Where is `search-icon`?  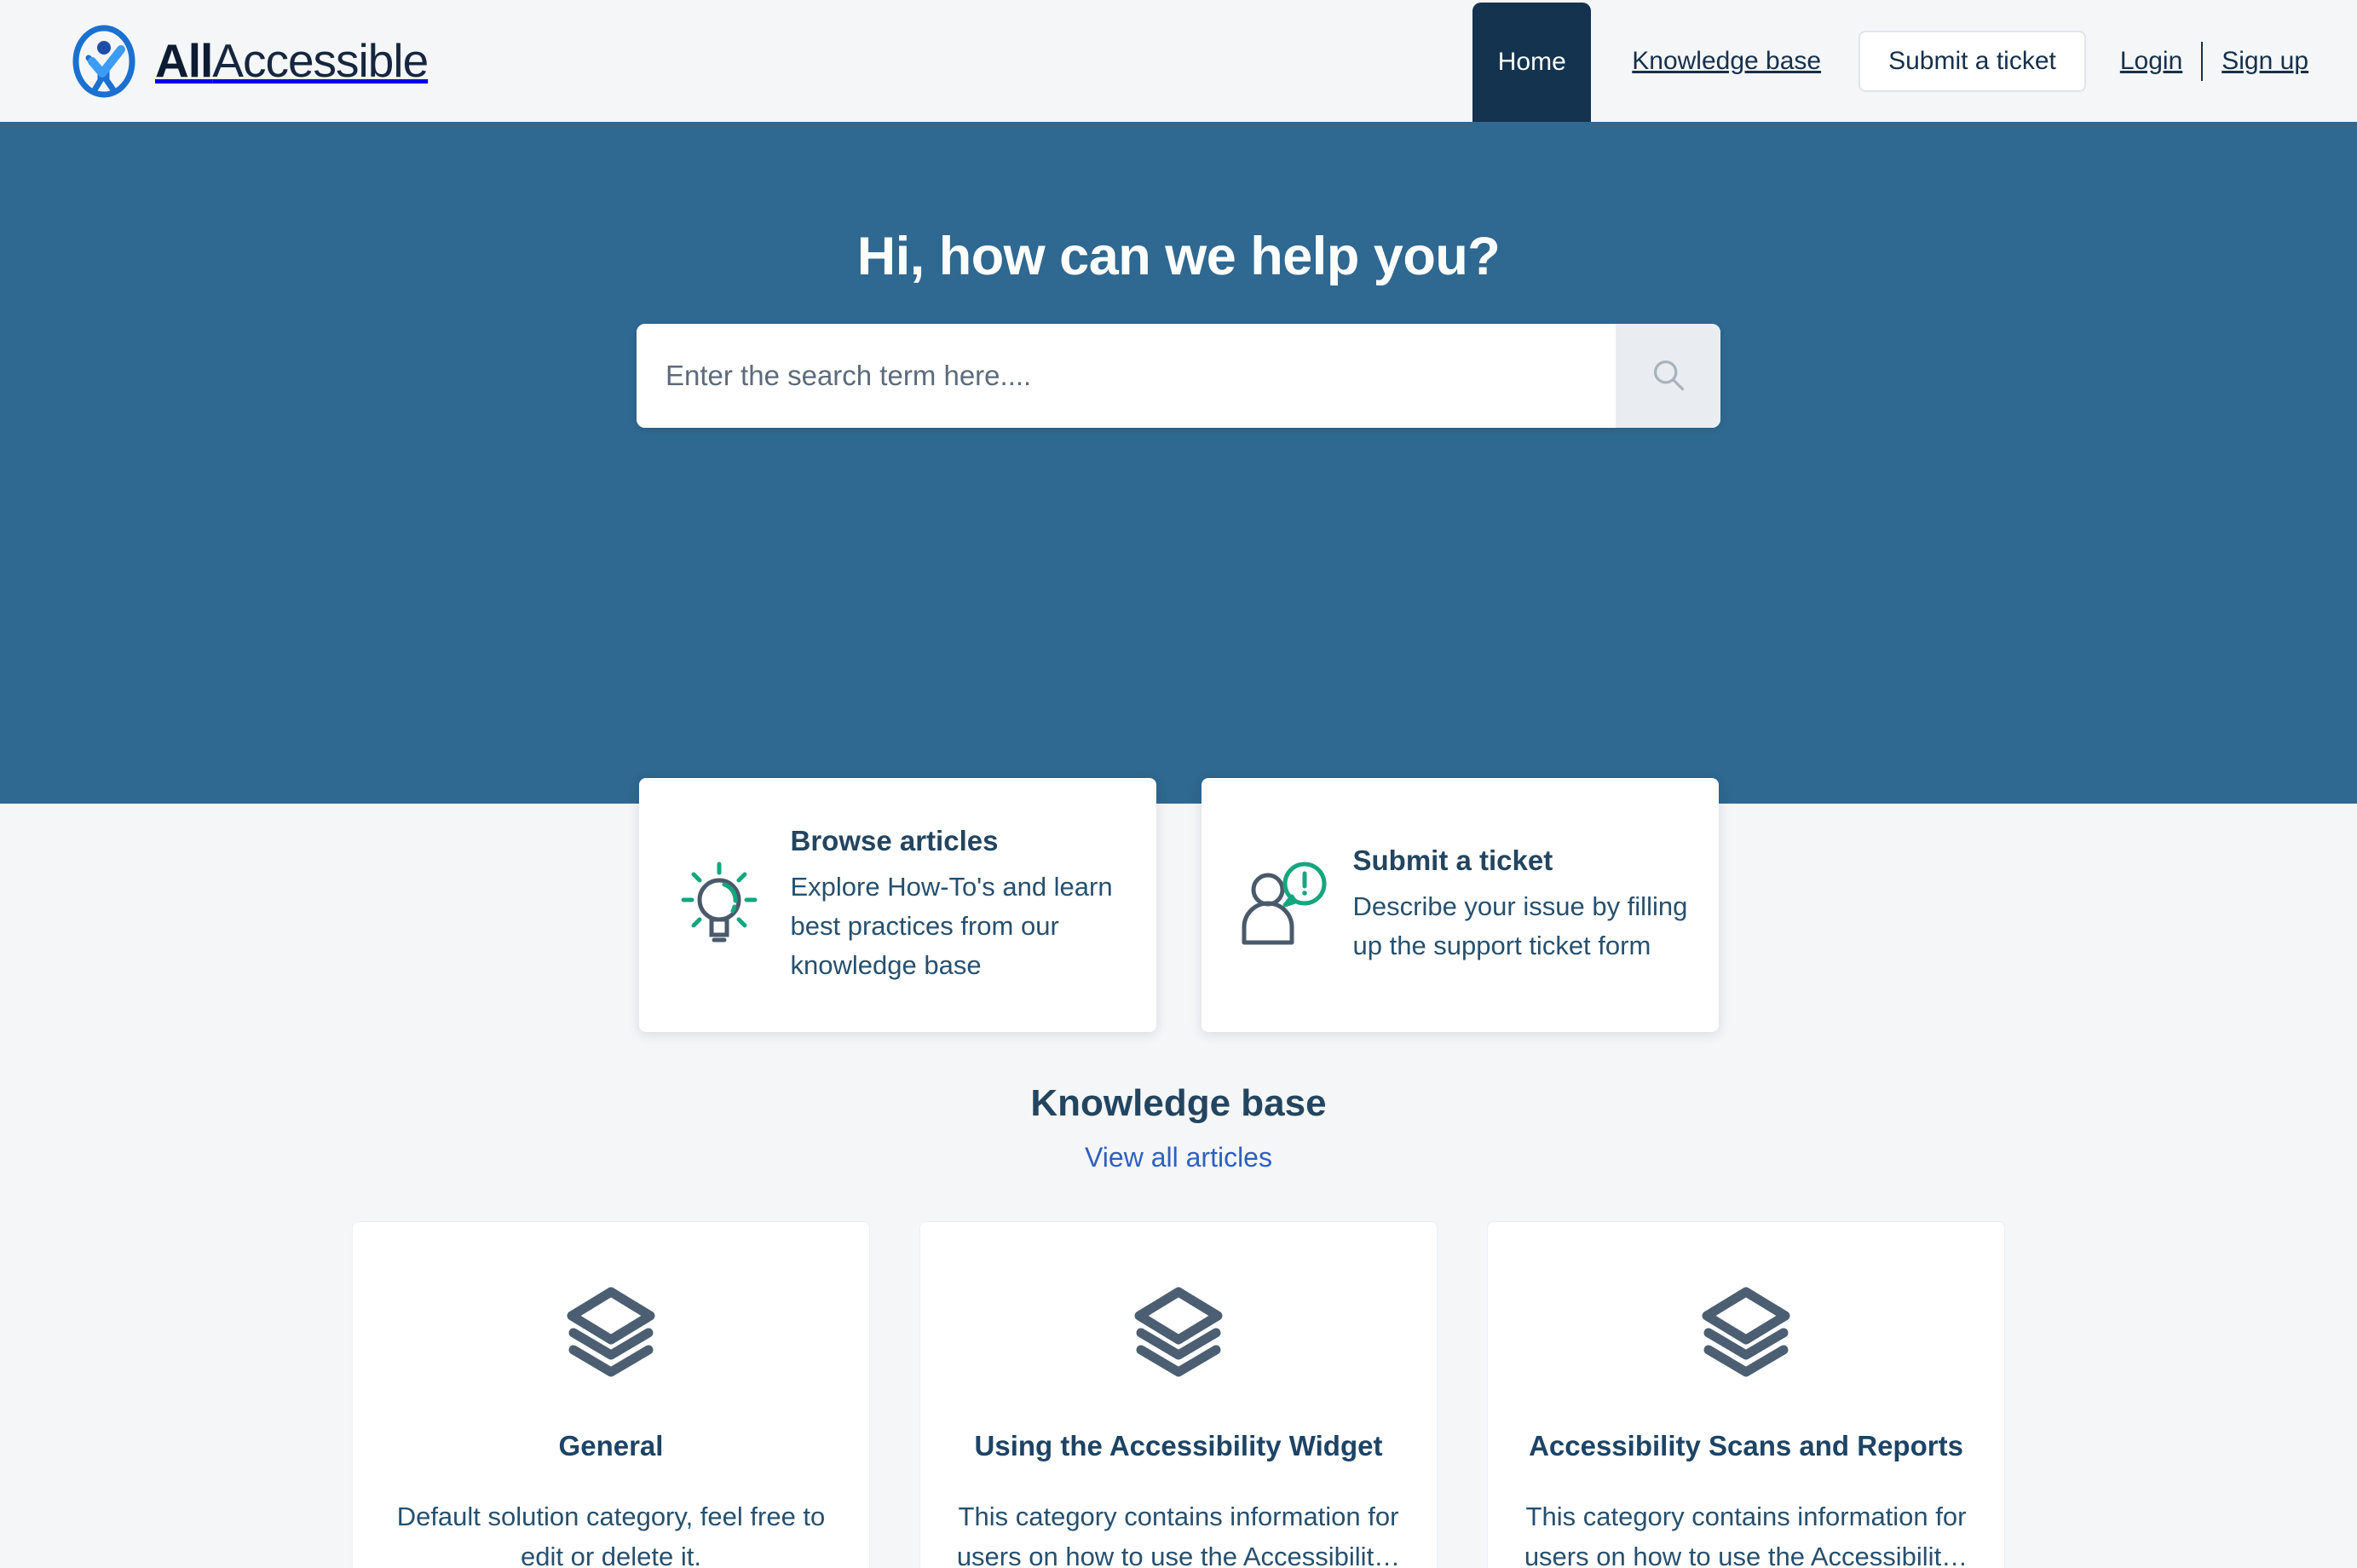 search-icon is located at coordinates (1668, 376).